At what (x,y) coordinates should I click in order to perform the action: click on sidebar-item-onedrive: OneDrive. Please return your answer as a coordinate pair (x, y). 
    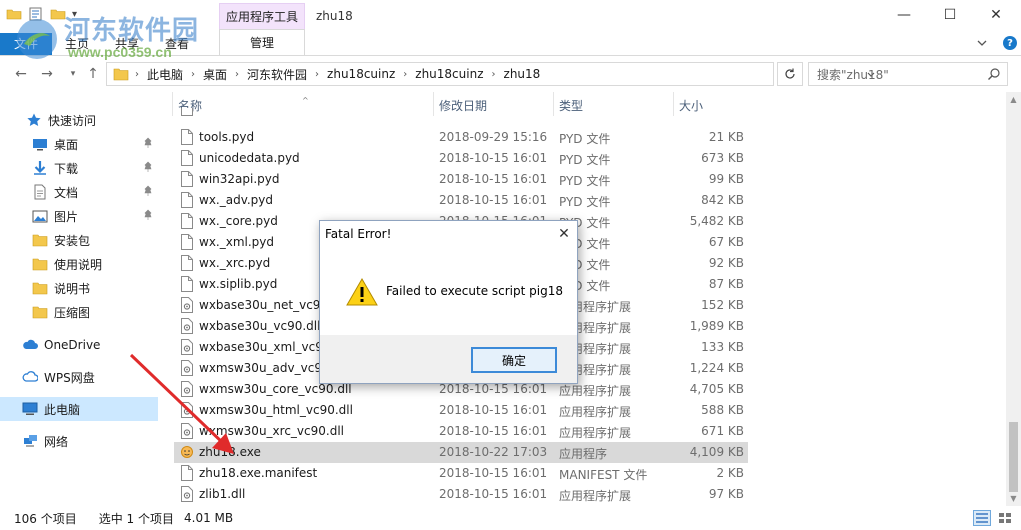
    Looking at the image, I should click on (79, 345).